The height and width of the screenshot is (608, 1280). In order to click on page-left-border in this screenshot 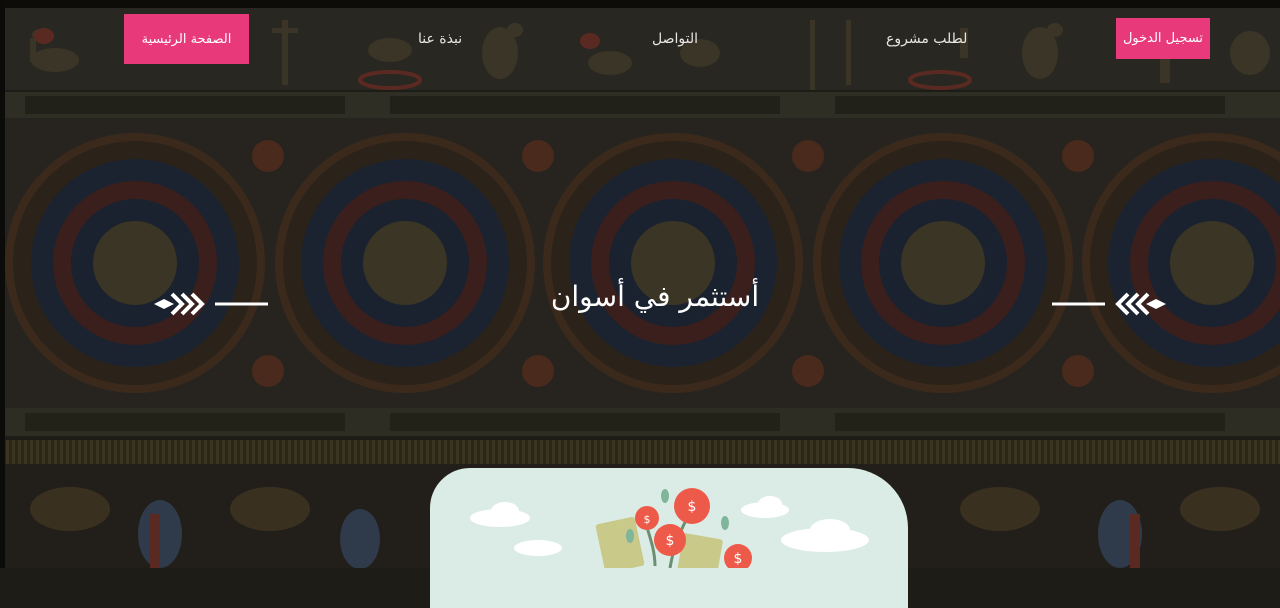, I will do `click(2, 284)`.